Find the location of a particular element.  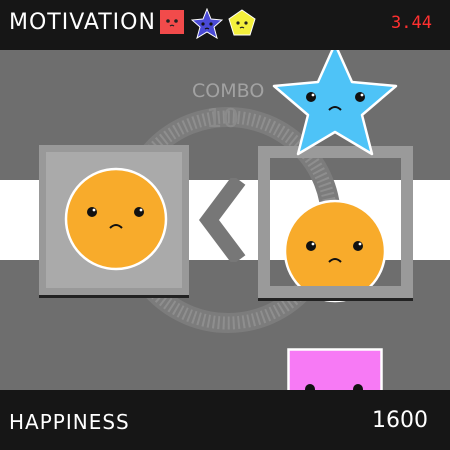

yellow-pentagon-face-icon is located at coordinates (242, 22).